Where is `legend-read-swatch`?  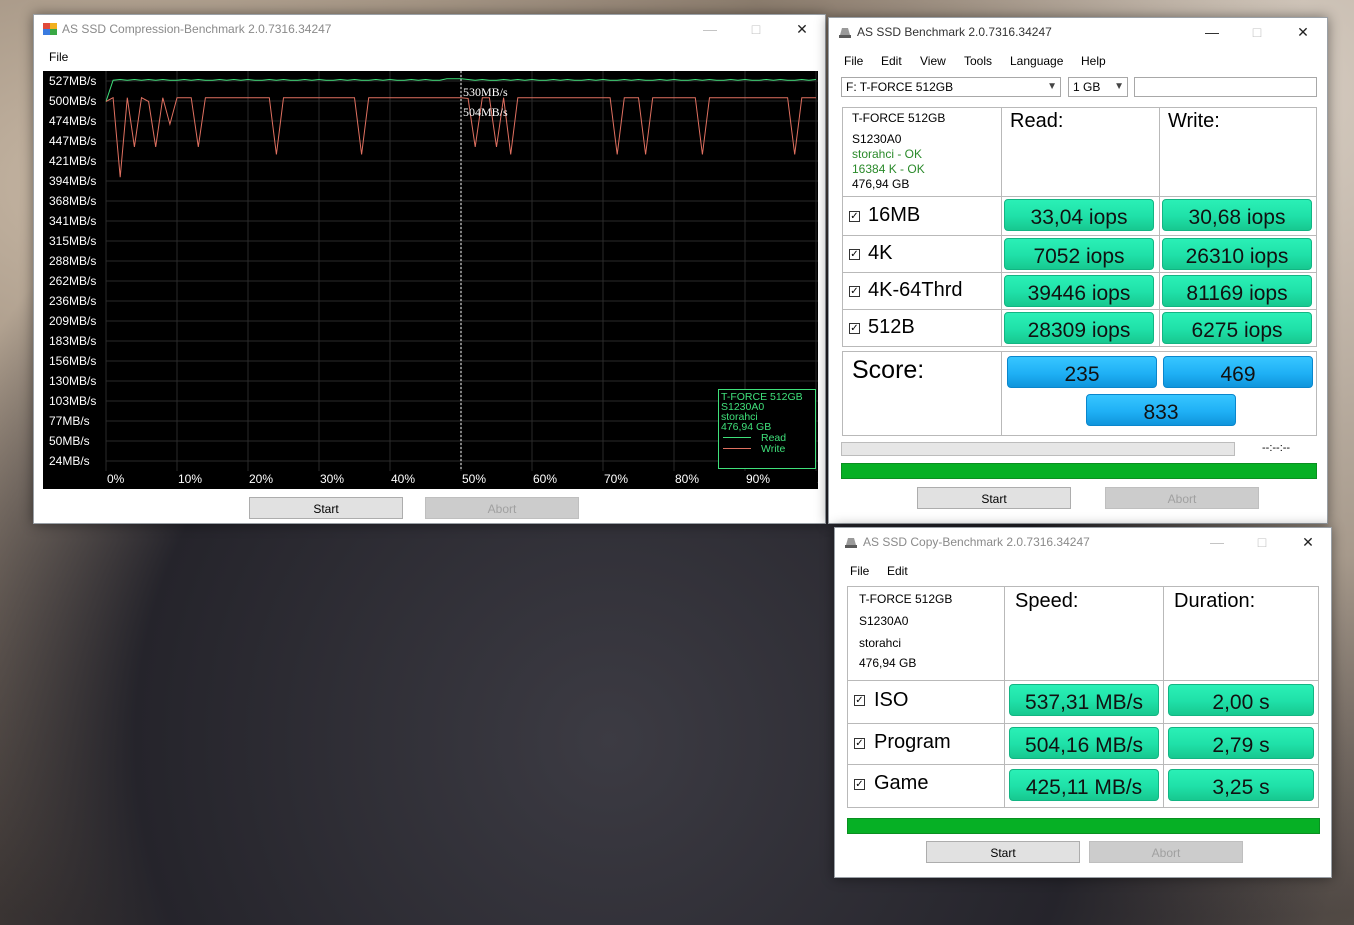 legend-read-swatch is located at coordinates (737, 437).